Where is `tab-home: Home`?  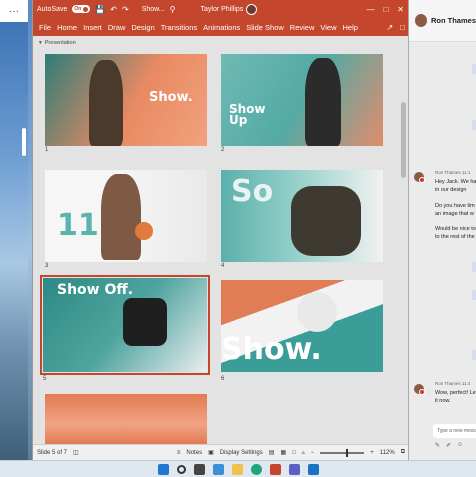
tab-home: Home is located at coordinates (67, 27).